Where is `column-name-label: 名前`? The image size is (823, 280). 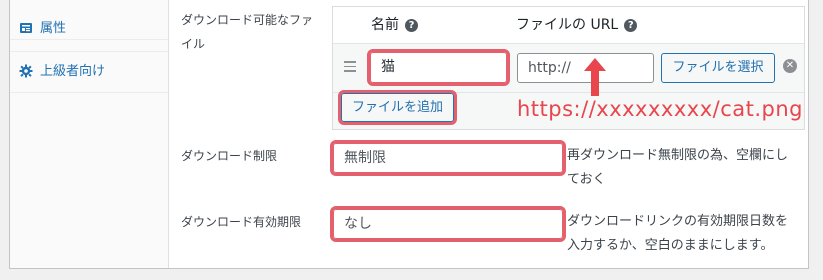 column-name-label: 名前 is located at coordinates (385, 25).